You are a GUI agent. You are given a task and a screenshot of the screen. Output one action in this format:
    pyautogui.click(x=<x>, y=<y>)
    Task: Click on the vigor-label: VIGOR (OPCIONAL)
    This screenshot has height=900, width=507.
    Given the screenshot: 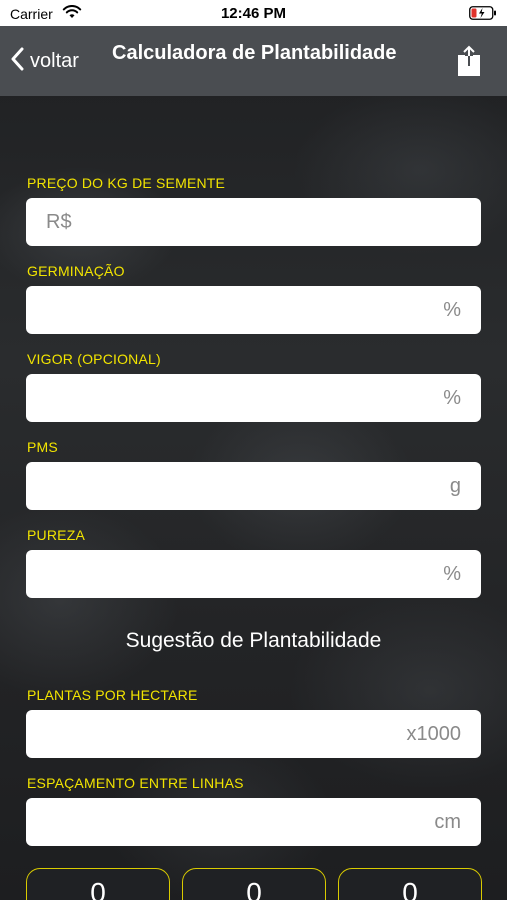 What is the action you would take?
    pyautogui.click(x=94, y=359)
    